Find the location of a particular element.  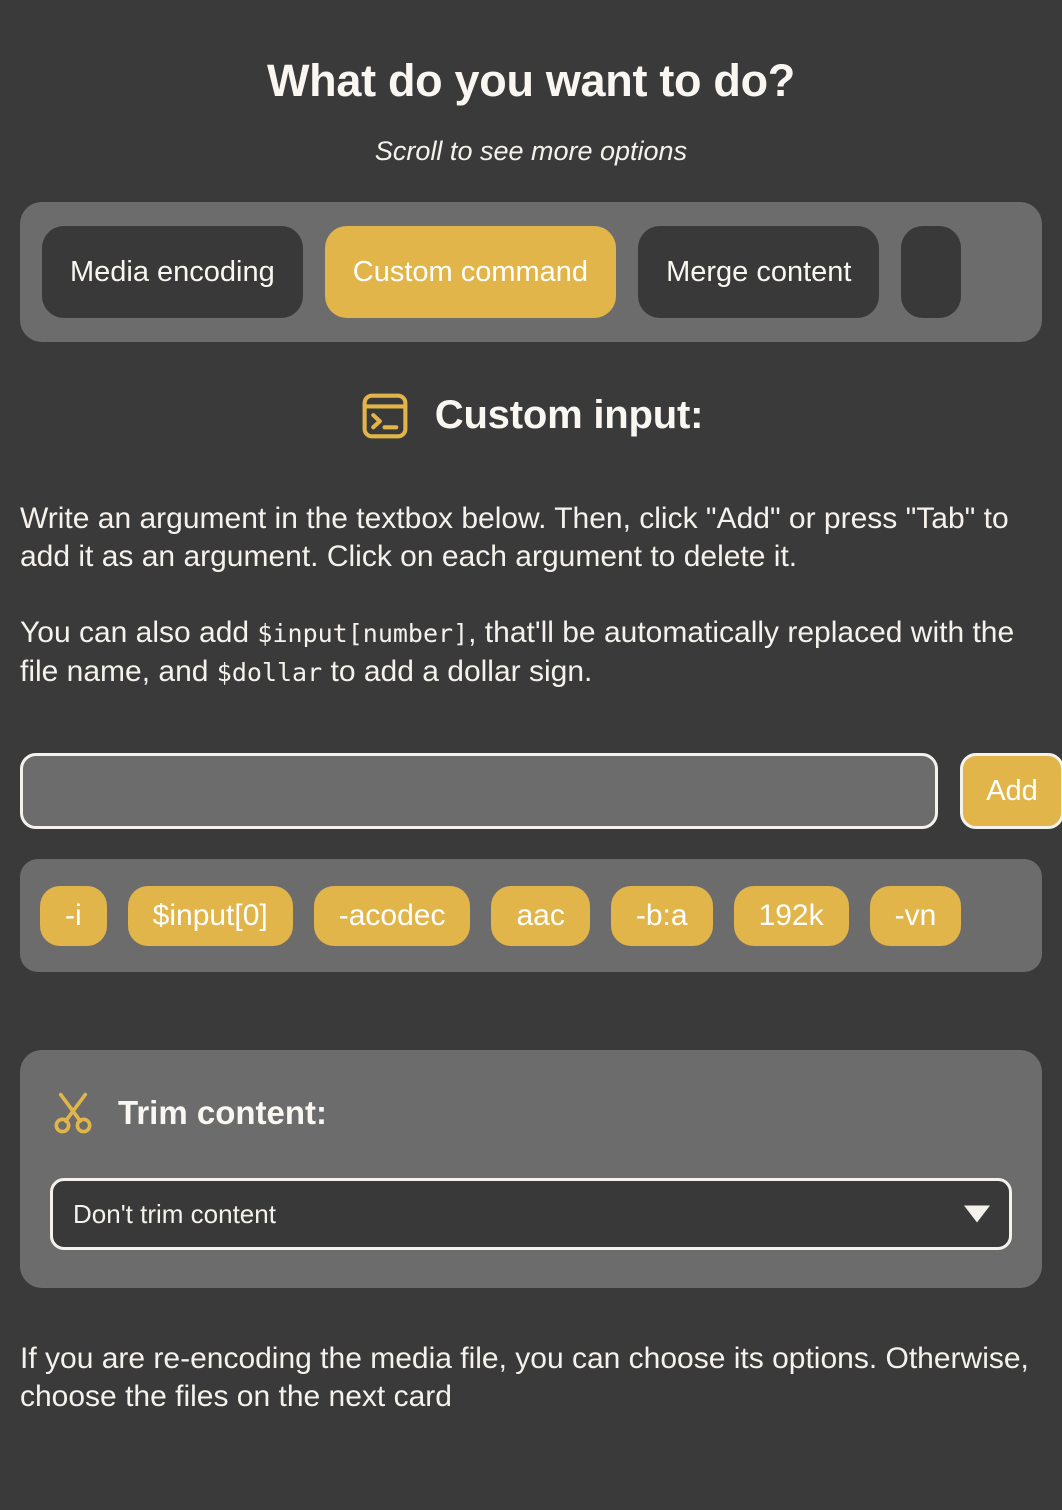

argument-chip: $input[0] is located at coordinates (210, 915).